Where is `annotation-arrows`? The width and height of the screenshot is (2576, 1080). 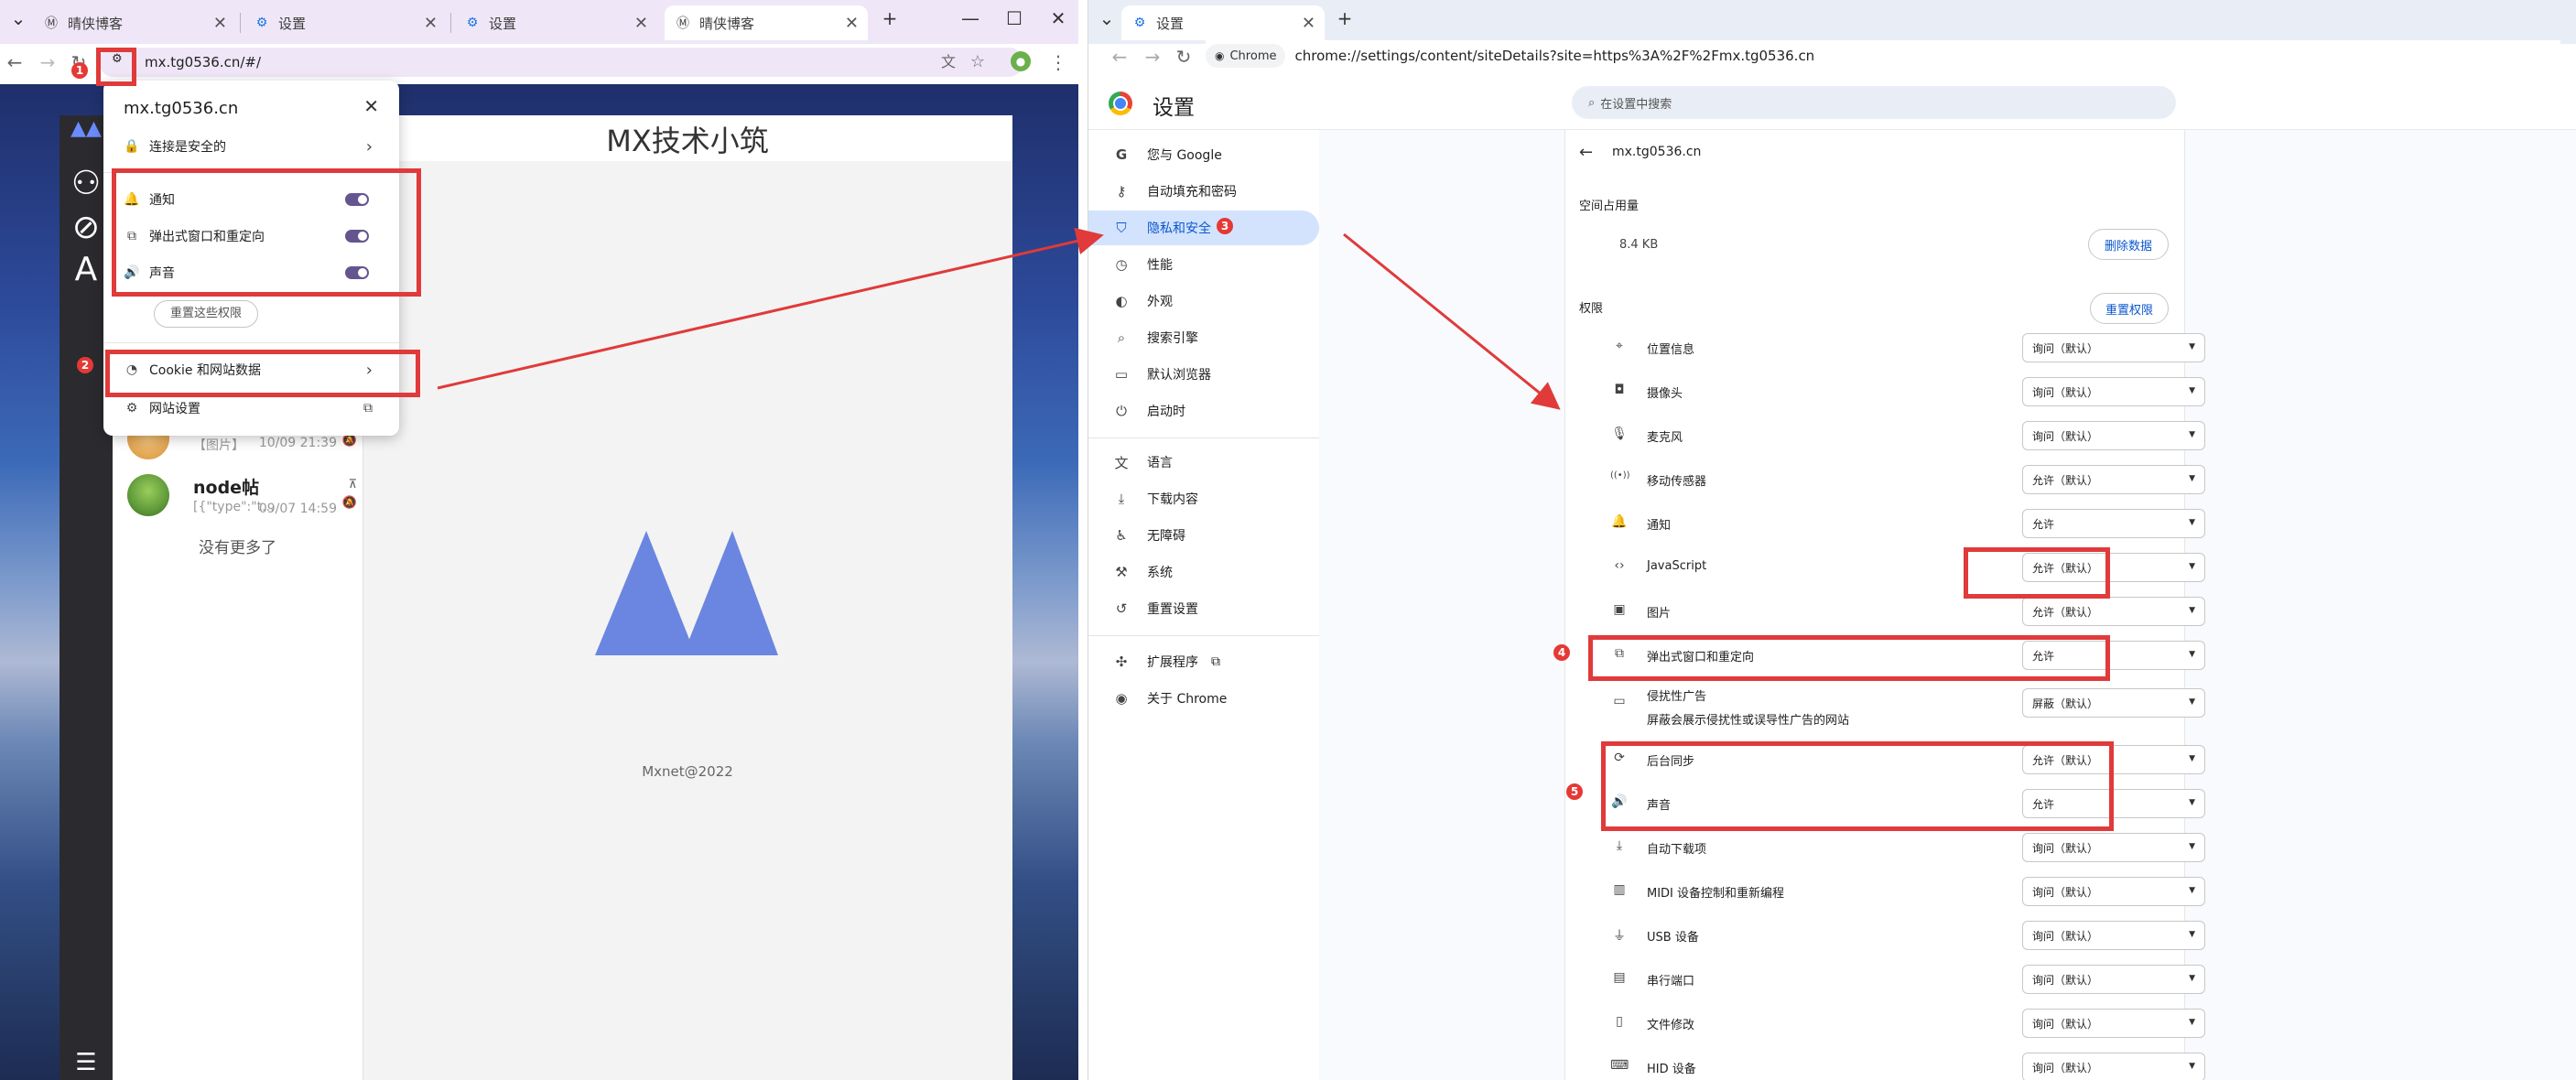 annotation-arrows is located at coordinates (999, 318).